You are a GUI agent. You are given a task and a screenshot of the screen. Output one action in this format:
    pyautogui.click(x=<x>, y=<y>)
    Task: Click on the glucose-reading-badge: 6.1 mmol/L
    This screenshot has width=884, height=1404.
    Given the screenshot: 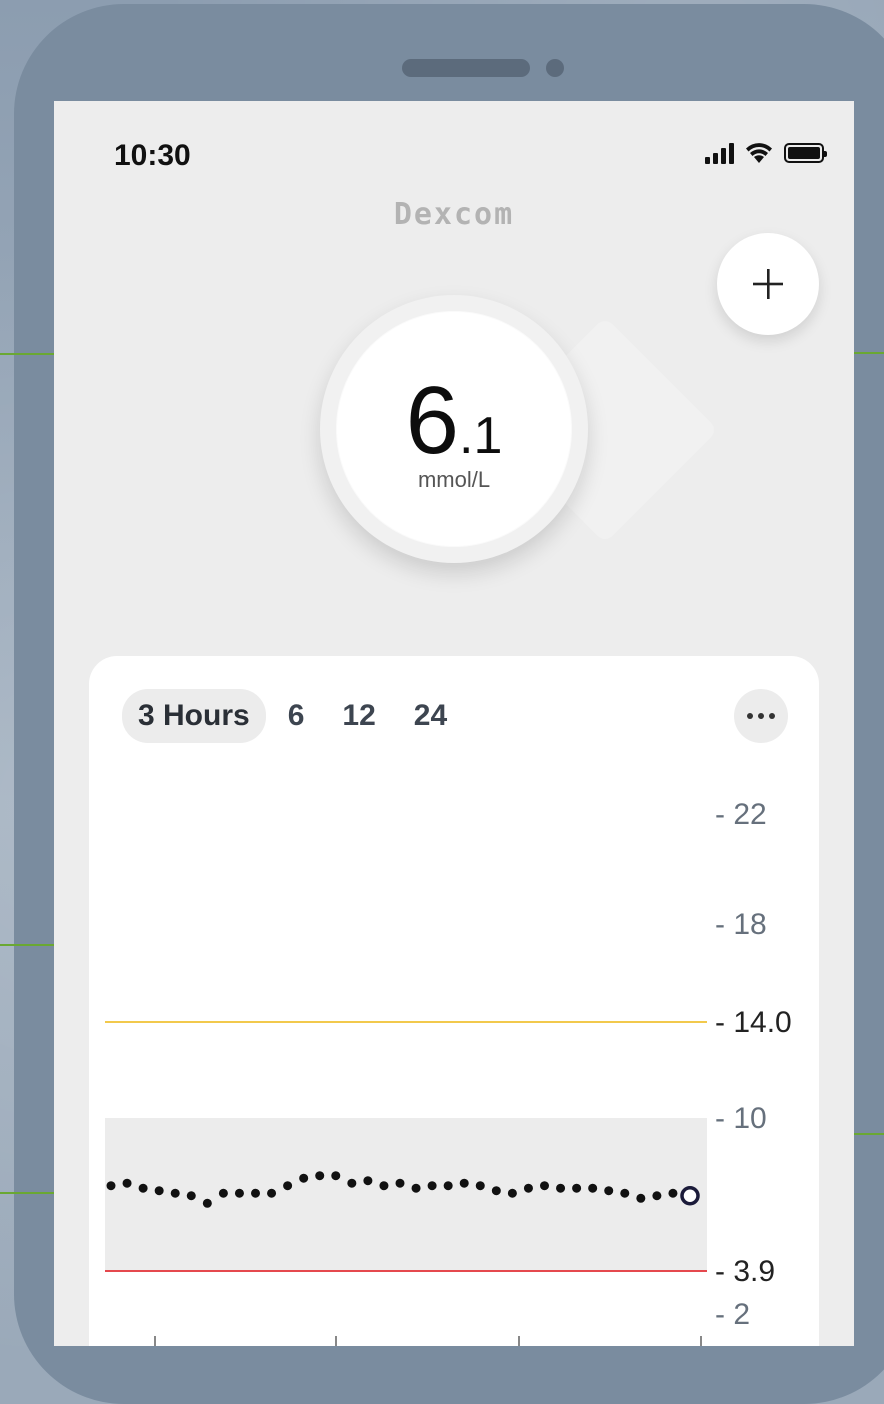 What is the action you would take?
    pyautogui.click(x=519, y=435)
    